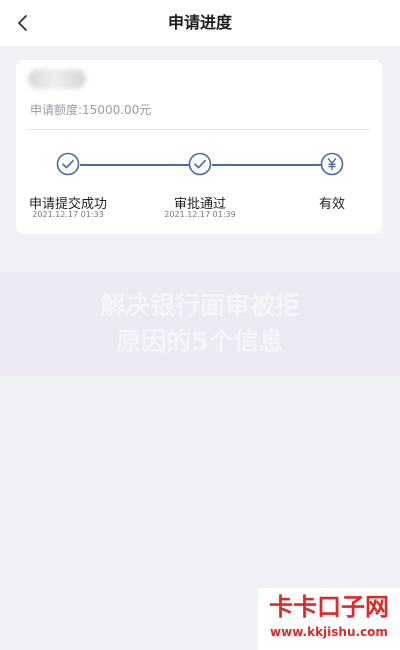 The width and height of the screenshot is (400, 650). I want to click on watermark-text: 解决银行面审被拒 原因的5个信息, so click(200, 324).